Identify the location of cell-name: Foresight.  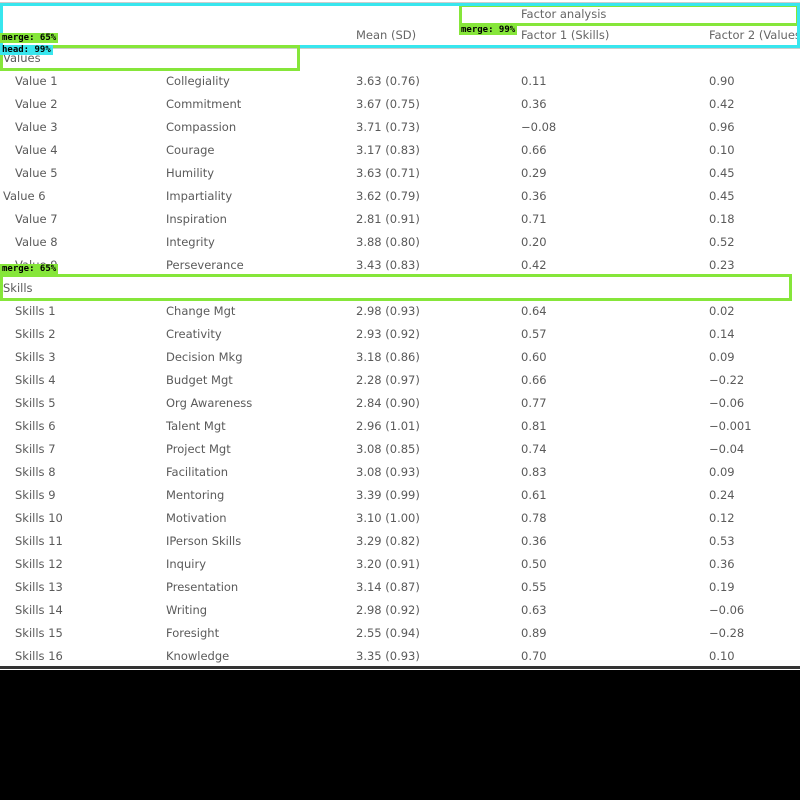
(193, 633).